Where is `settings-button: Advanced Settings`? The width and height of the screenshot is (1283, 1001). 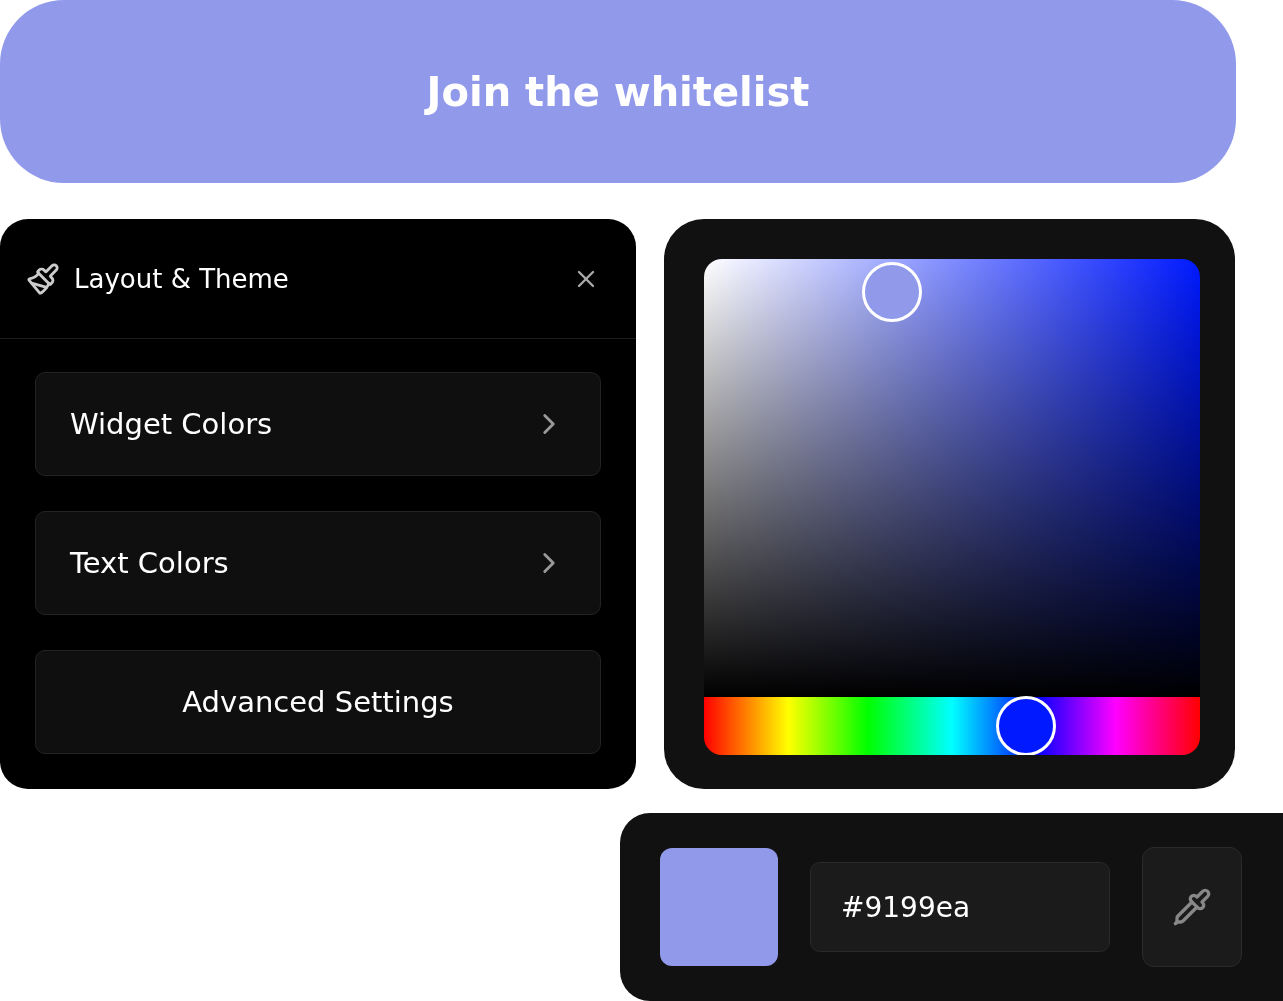
settings-button: Advanced Settings is located at coordinates (318, 702).